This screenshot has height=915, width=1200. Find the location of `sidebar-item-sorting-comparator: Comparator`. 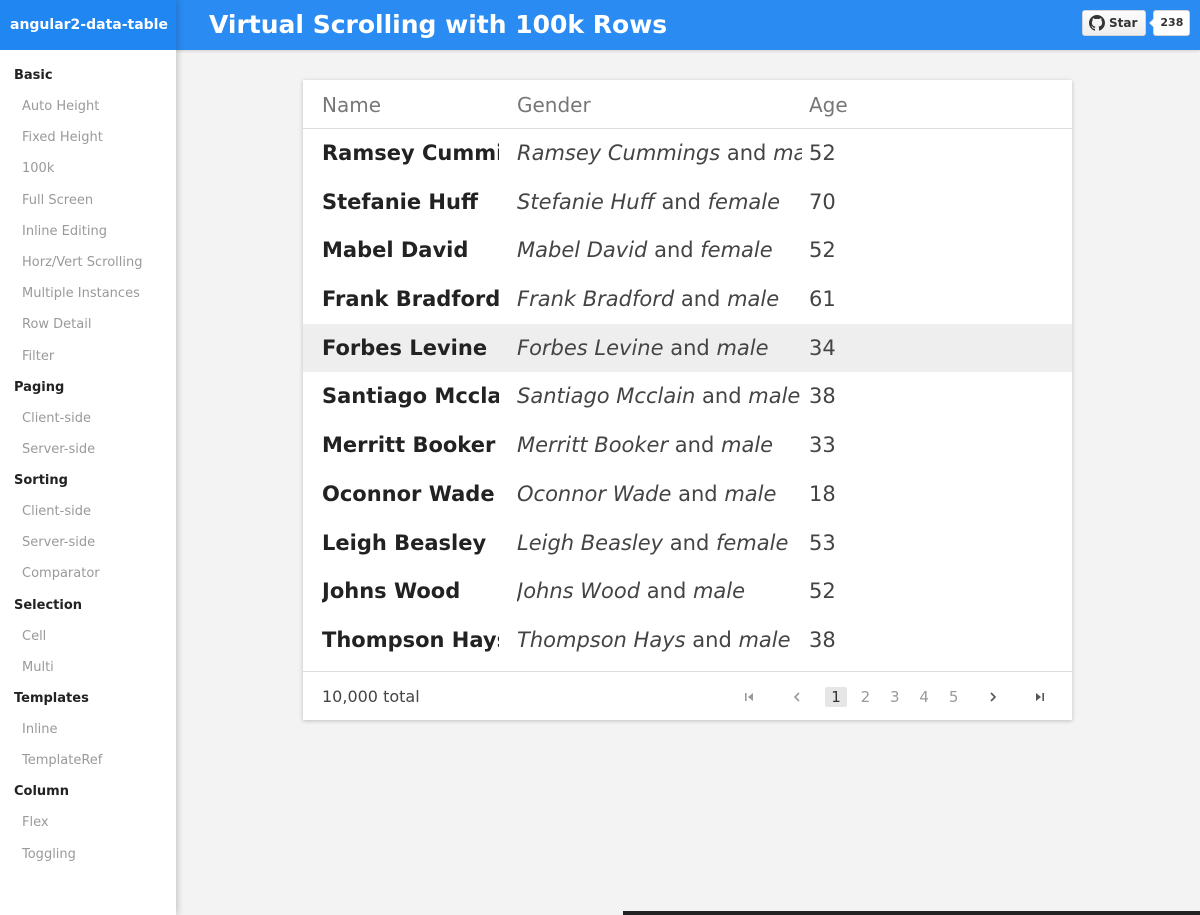

sidebar-item-sorting-comparator: Comparator is located at coordinates (88, 573).